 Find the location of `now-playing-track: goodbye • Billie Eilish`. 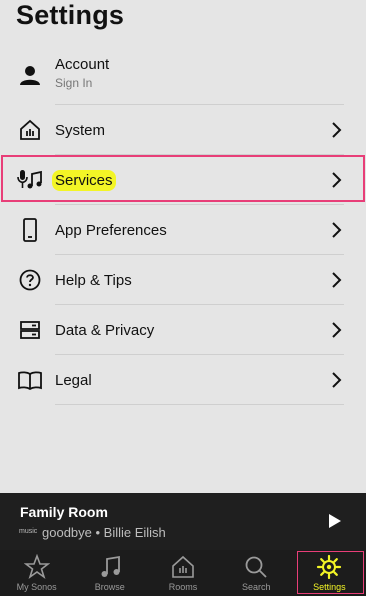

now-playing-track: goodbye • Billie Eilish is located at coordinates (104, 532).